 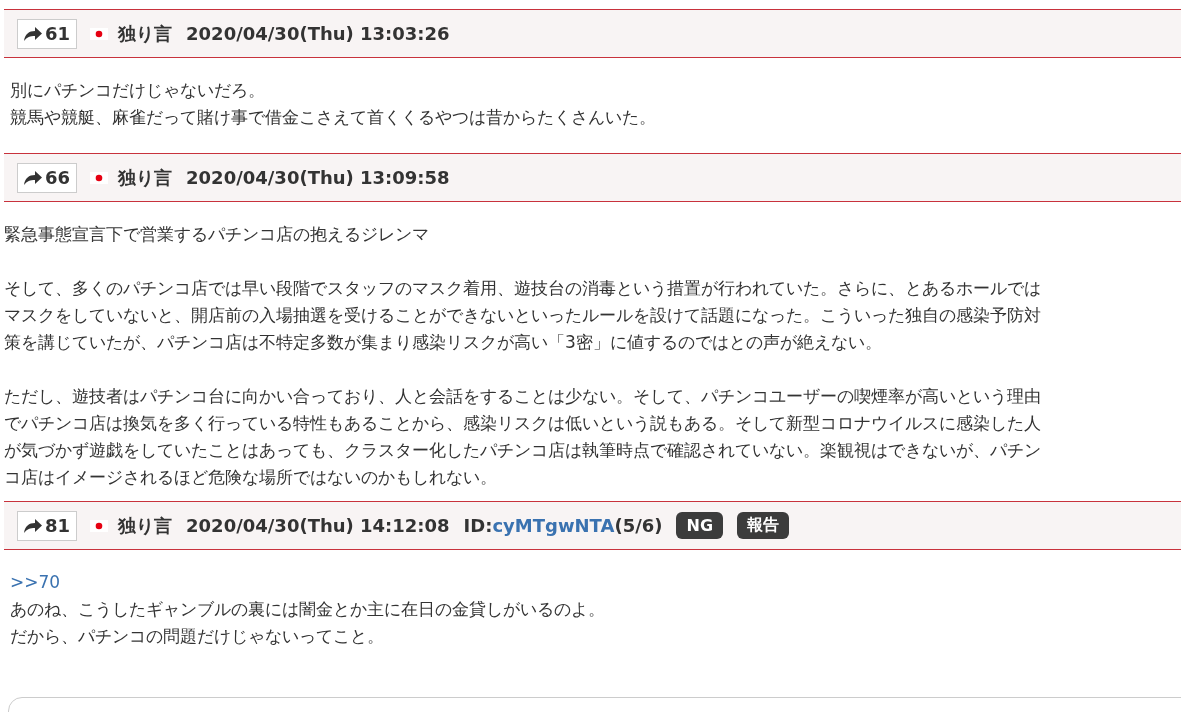 What do you see at coordinates (595, 582) in the screenshot?
I see `reply-anchor-link: >>70` at bounding box center [595, 582].